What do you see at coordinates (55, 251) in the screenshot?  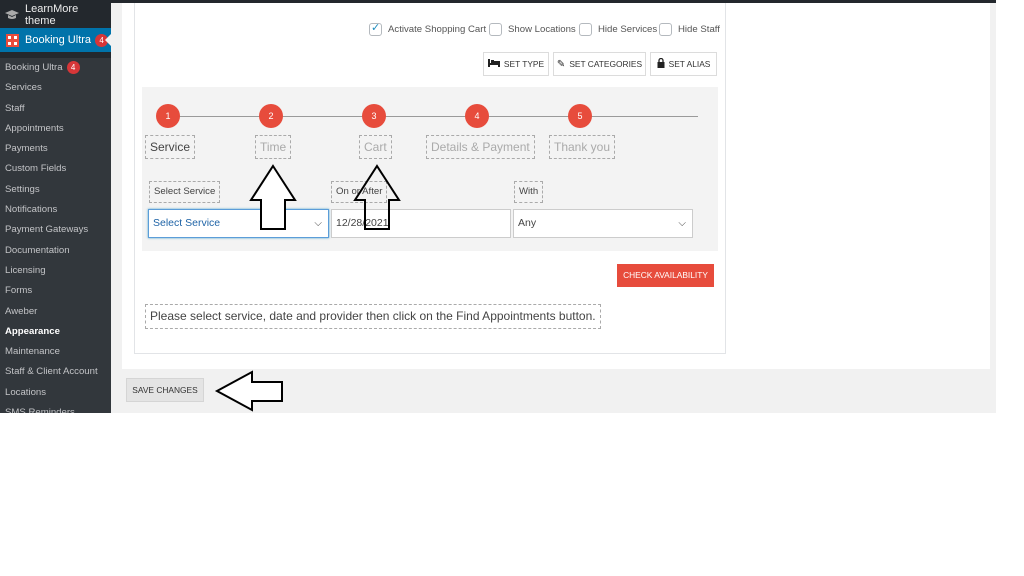 I see `submenu-item-documentation: Documentation` at bounding box center [55, 251].